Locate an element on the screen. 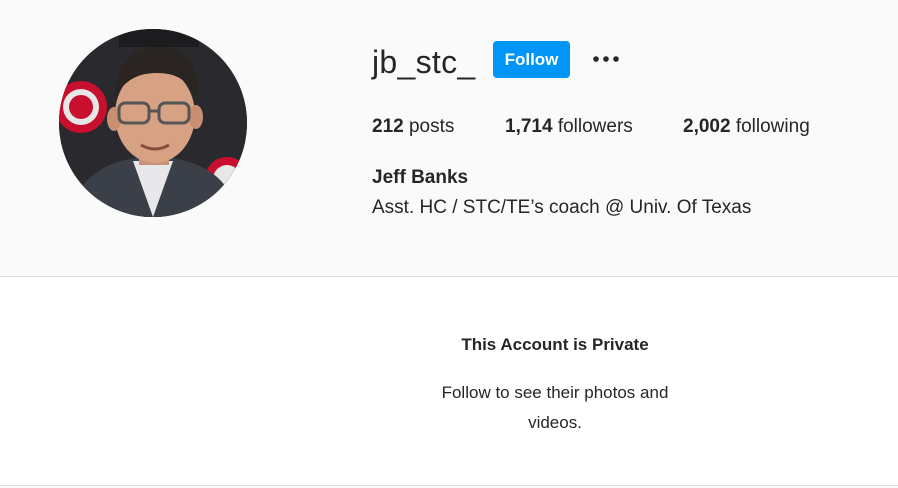 This screenshot has width=898, height=488. private-account-description: Follow to see their photos and videos. is located at coordinates (555, 407).